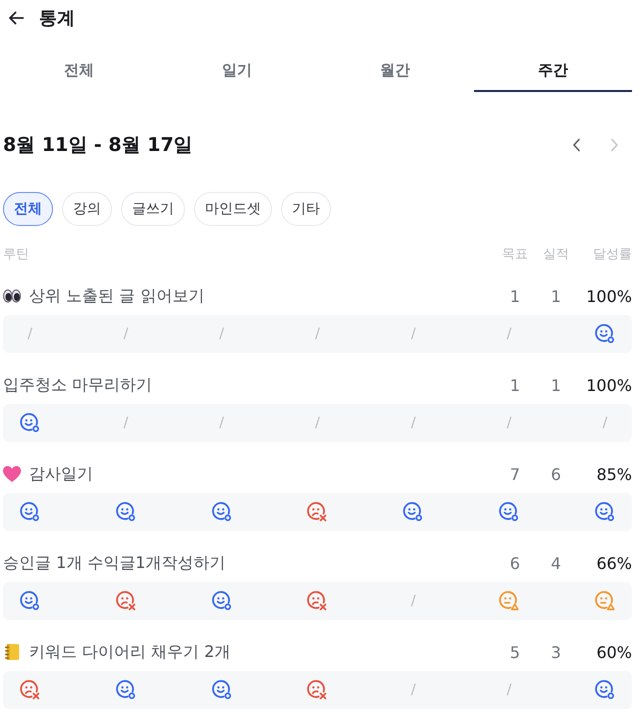  What do you see at coordinates (16, 254) in the screenshot?
I see `column-header: 루틴` at bounding box center [16, 254].